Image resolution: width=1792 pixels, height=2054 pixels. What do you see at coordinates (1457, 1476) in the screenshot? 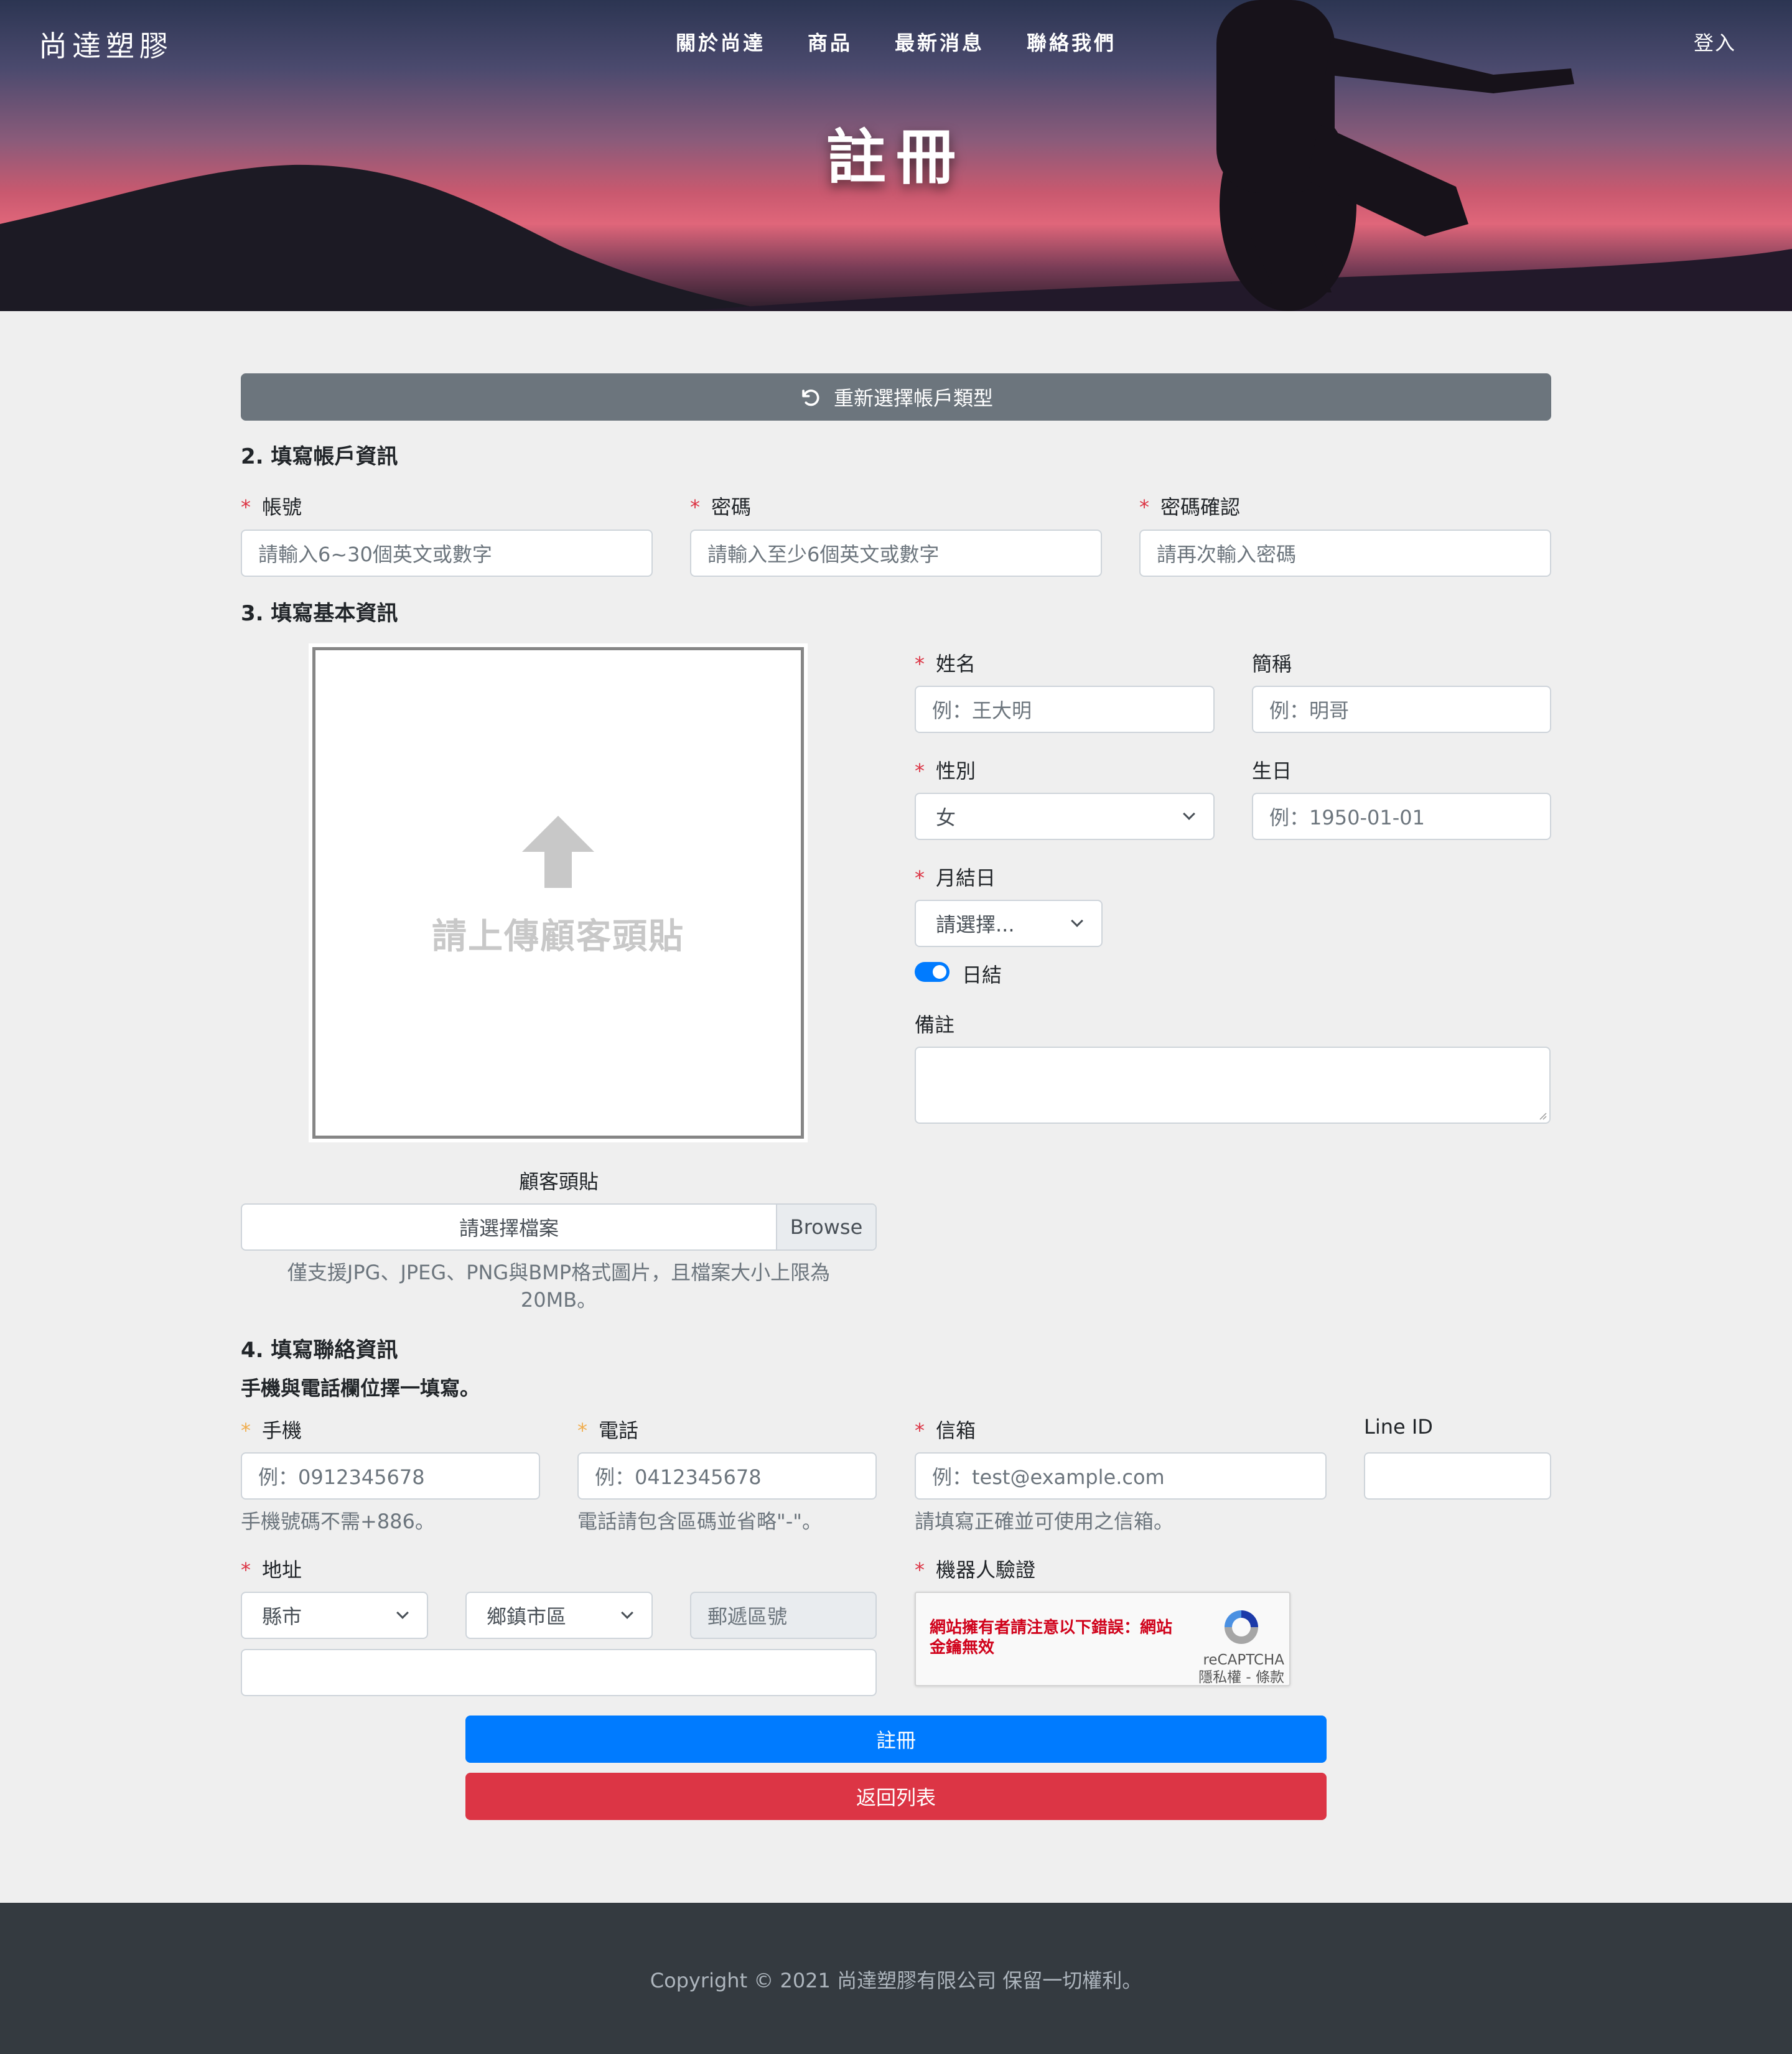
I see `line-id-input` at bounding box center [1457, 1476].